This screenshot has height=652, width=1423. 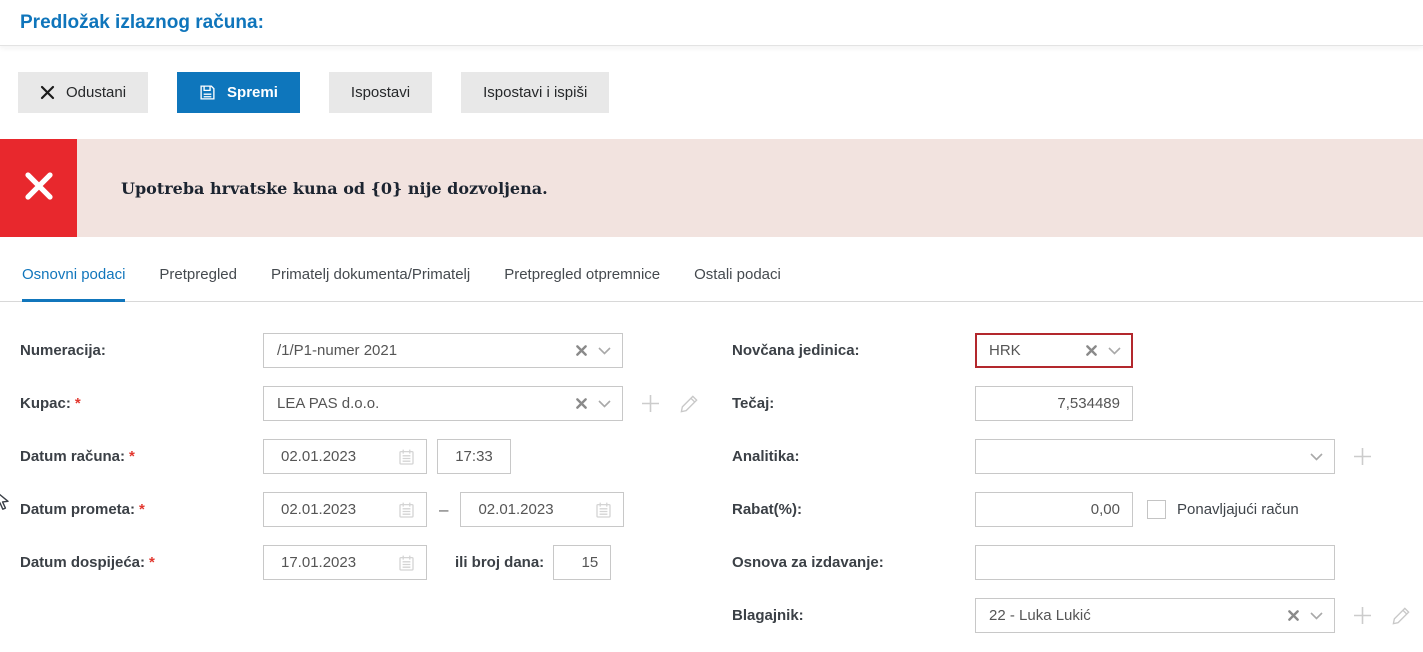 What do you see at coordinates (50, 403) in the screenshot?
I see `kupac-label: Kupac: *` at bounding box center [50, 403].